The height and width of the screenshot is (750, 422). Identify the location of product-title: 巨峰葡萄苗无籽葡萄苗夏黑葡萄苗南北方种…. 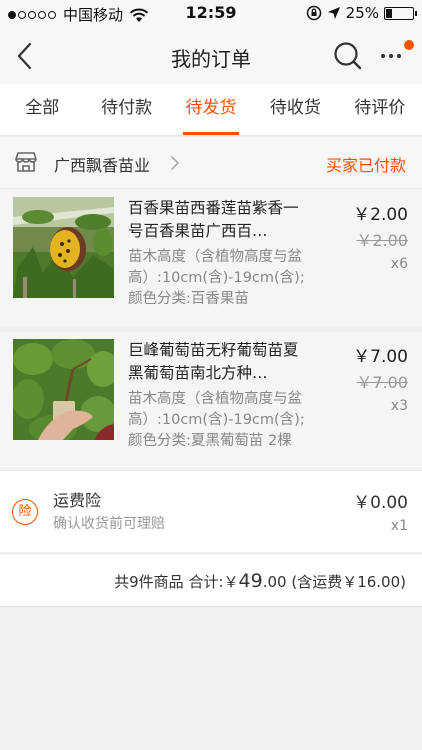
(218, 362).